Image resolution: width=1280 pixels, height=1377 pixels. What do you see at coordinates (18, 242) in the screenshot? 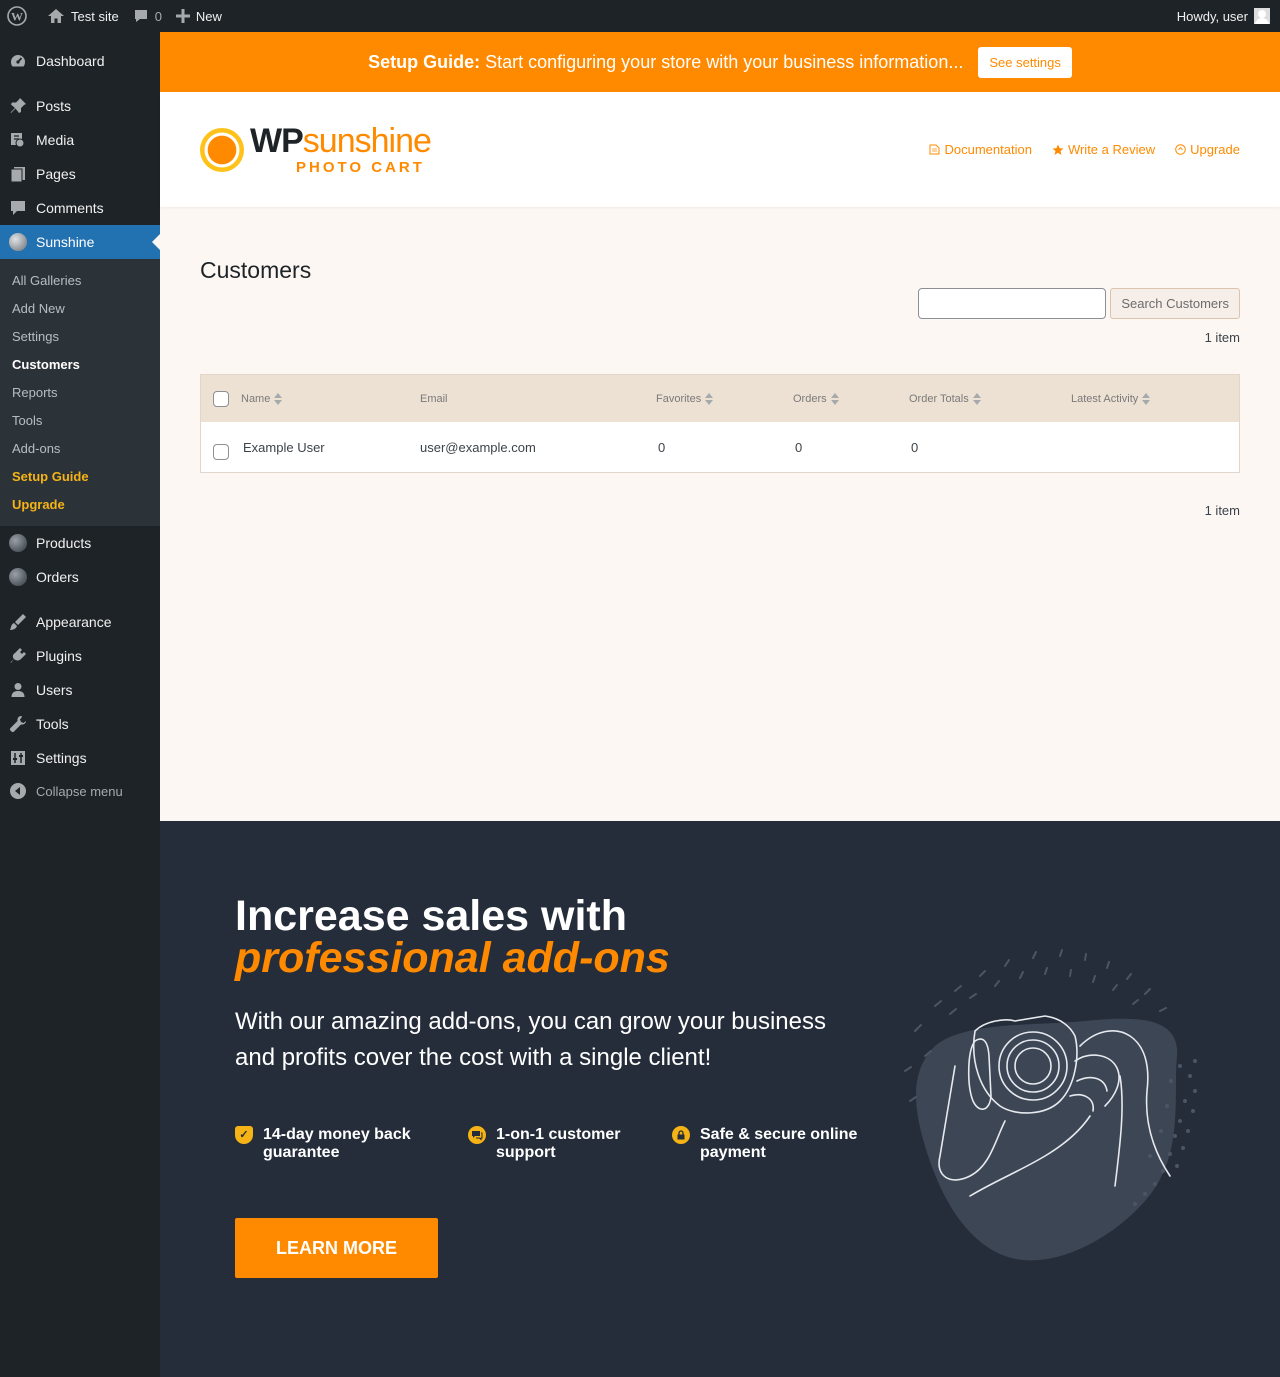
I see `sunshine-icon` at bounding box center [18, 242].